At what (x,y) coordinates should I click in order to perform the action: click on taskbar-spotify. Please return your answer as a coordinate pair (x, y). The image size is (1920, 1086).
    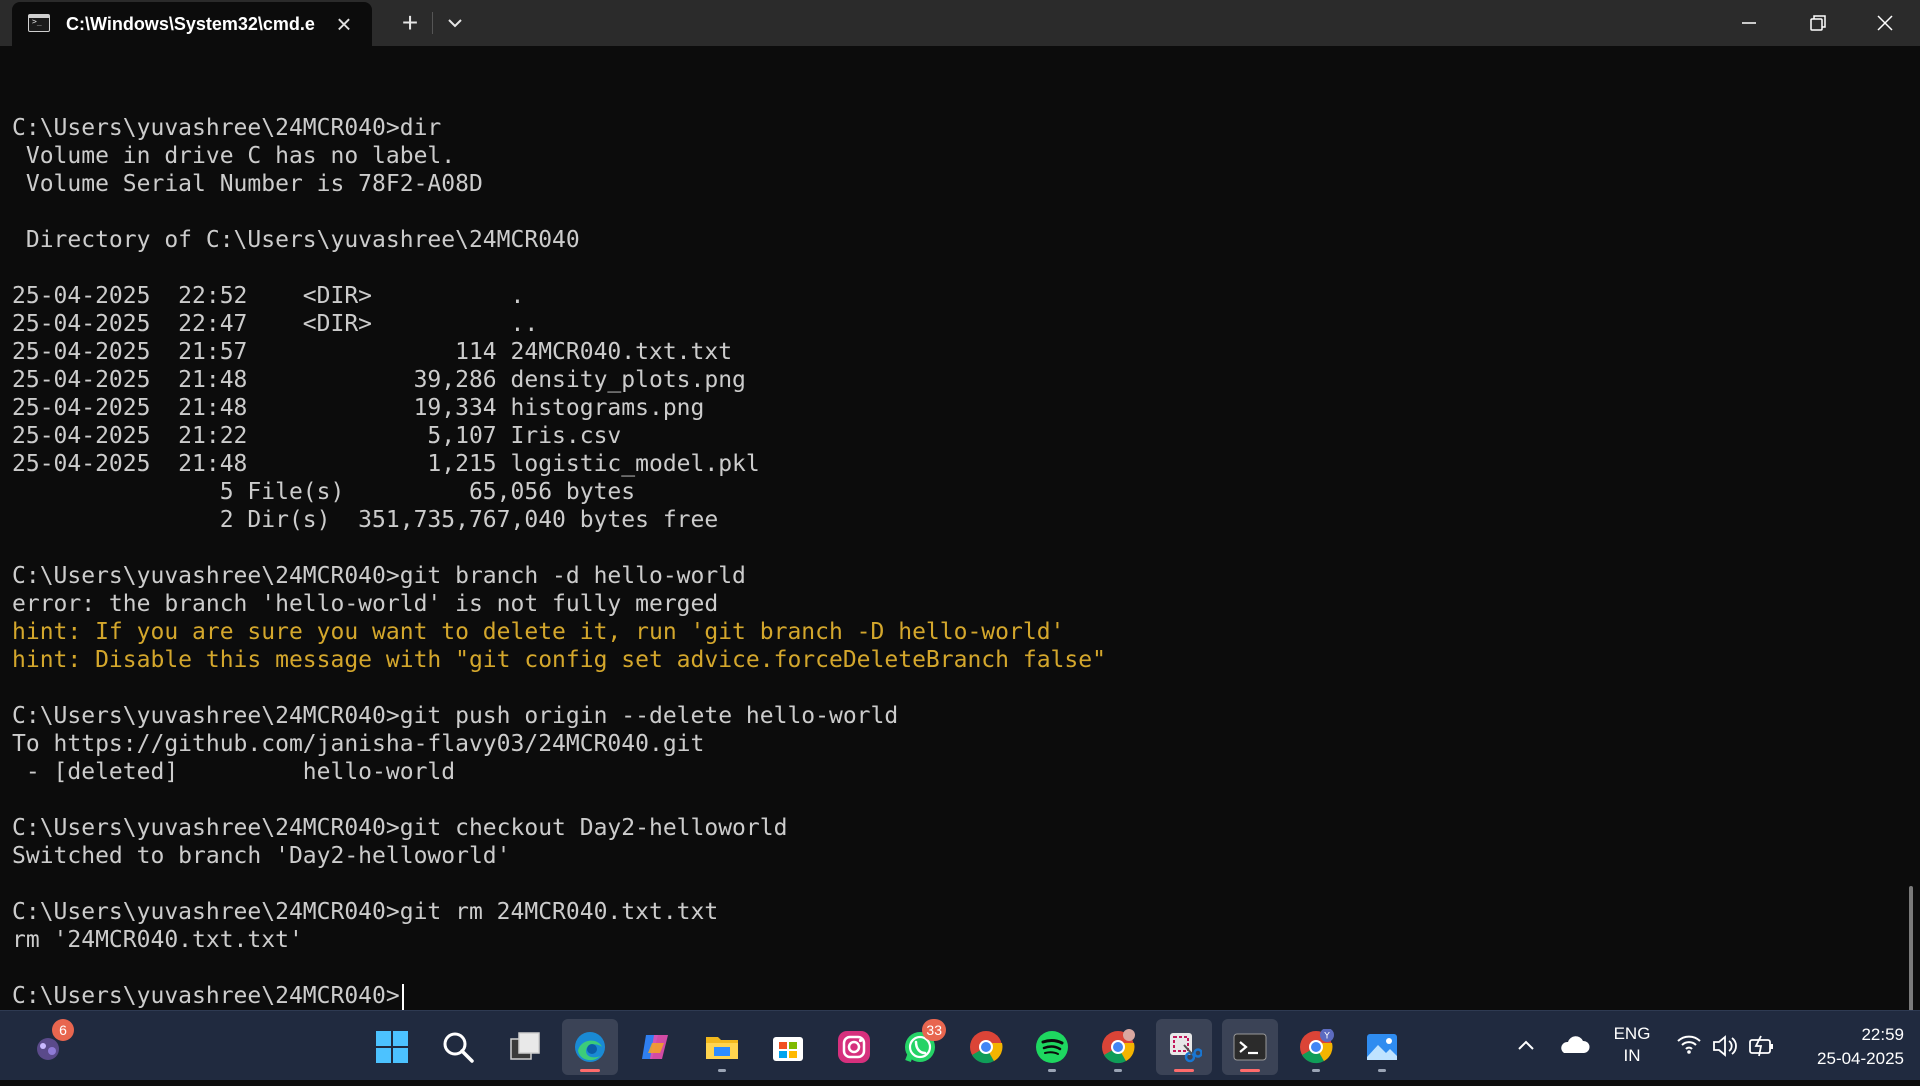
    Looking at the image, I should click on (1052, 1047).